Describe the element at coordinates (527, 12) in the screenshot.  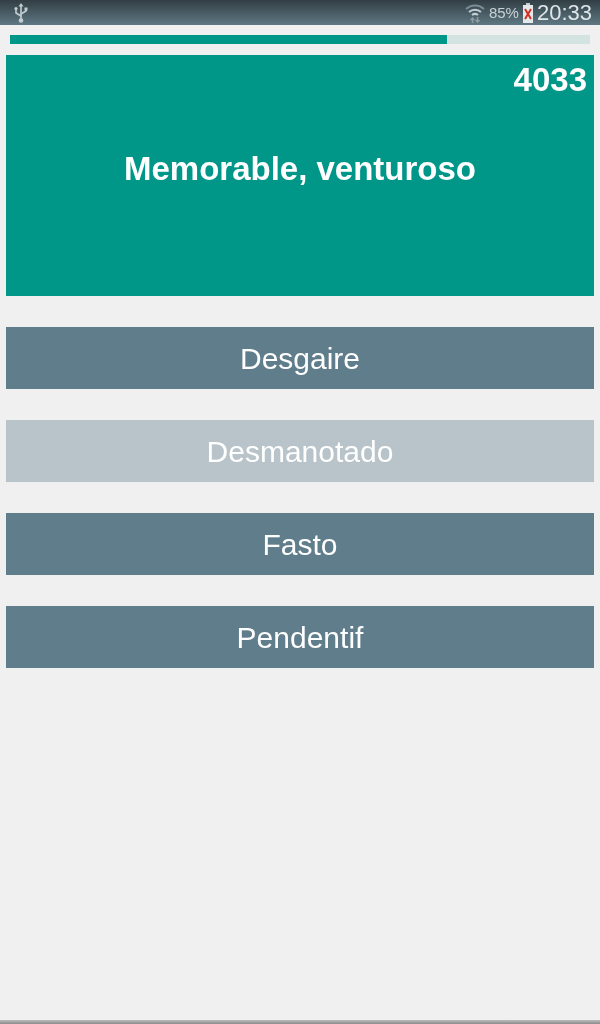
I see `battery-warning-icon` at that location.